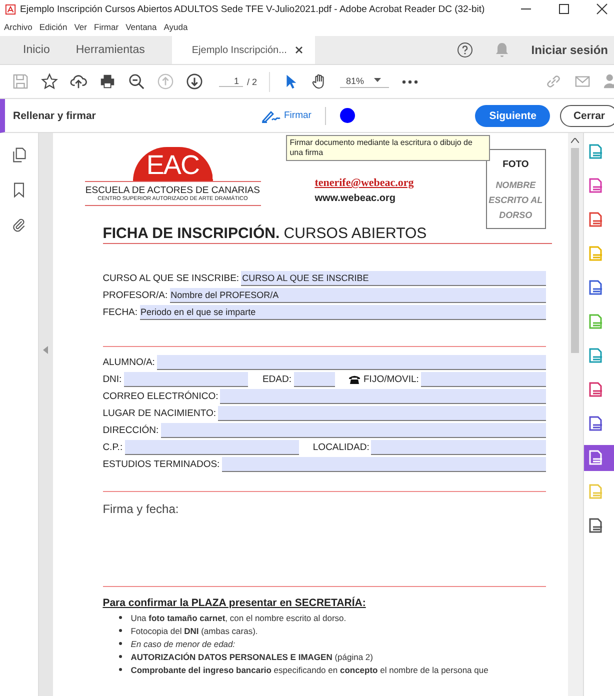 Image resolution: width=614 pixels, height=696 pixels. Describe the element at coordinates (251, 657) in the screenshot. I see `requirement-text: AUTORIZACIÓN DATOS PERSONALES E IMAGEN (página 2)` at that location.